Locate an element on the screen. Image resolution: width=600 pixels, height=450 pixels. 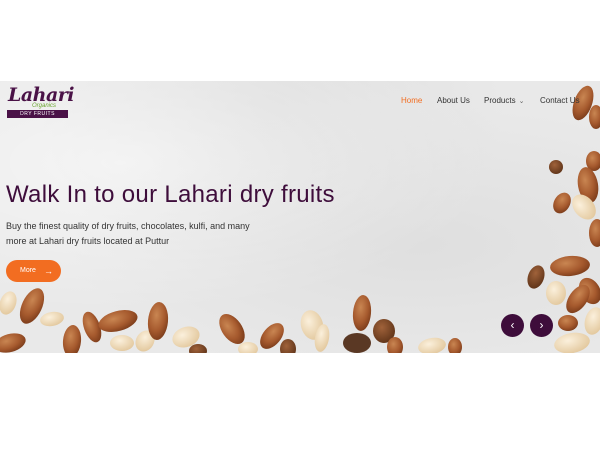
logo-tagline: DRY FRUITS is located at coordinates (37, 114).